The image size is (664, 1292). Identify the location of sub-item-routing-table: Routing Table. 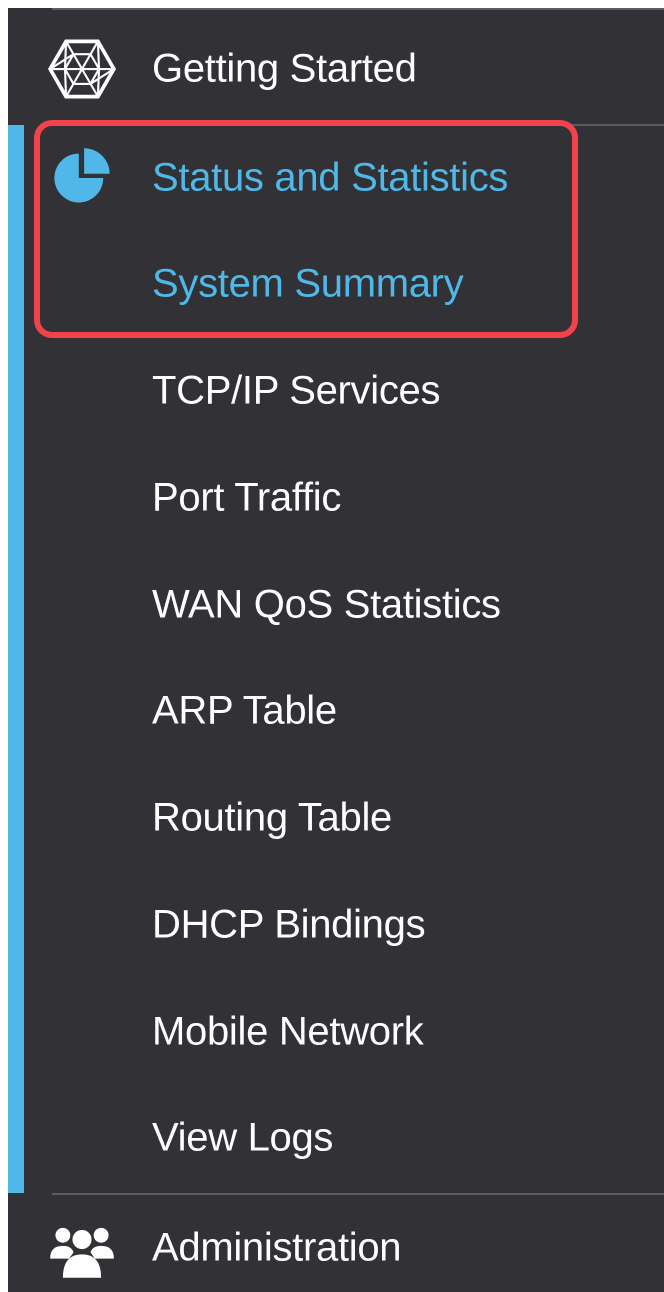
(336, 818).